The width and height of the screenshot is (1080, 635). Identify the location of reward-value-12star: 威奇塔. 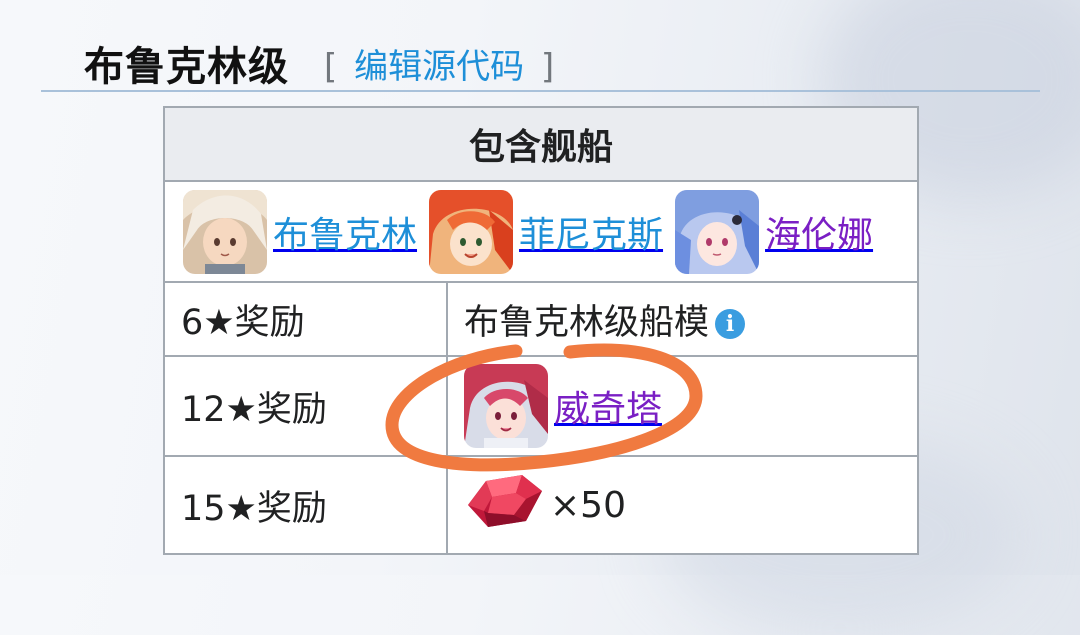
(682, 406).